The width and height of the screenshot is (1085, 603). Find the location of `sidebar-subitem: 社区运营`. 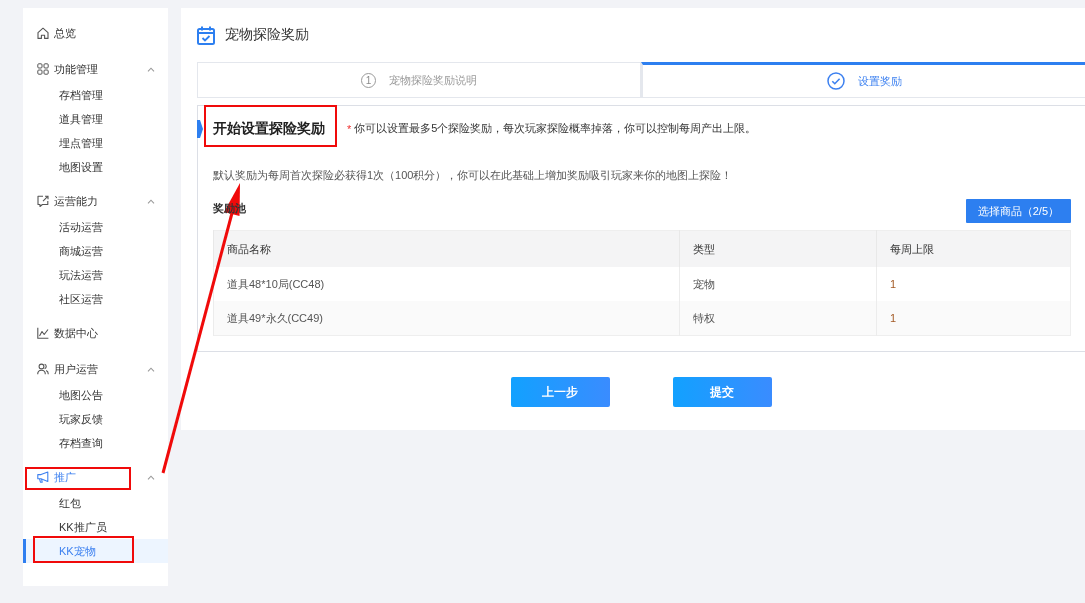

sidebar-subitem: 社区运营 is located at coordinates (95, 299).